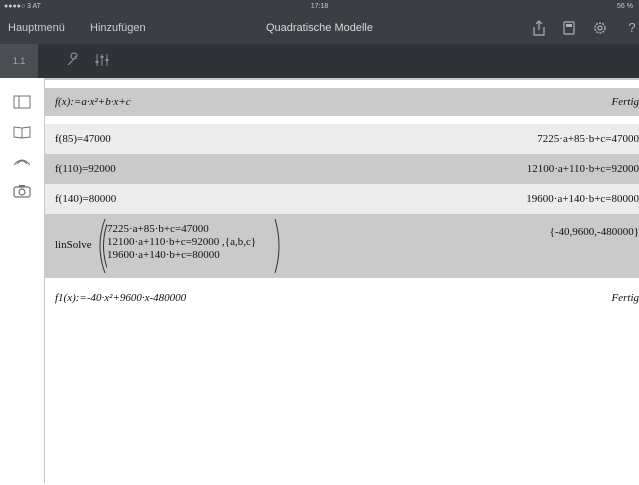  I want to click on history-row-f140: f(140)=80000 19600·a+140·b+c=80000, so click(342, 199).